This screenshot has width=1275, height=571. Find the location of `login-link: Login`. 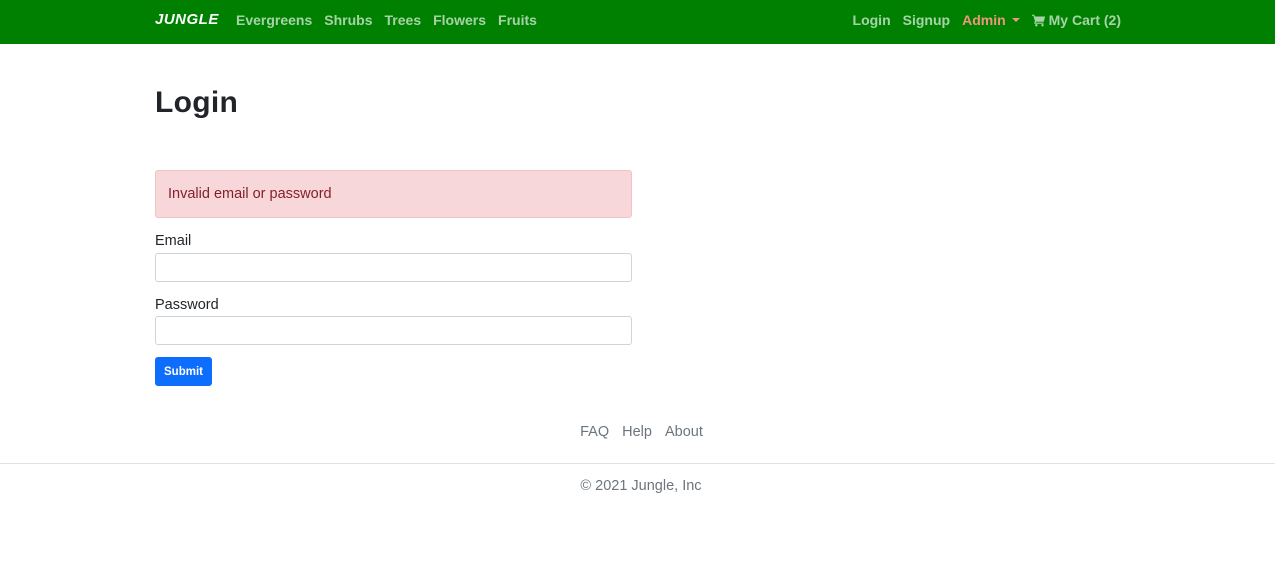

login-link: Login is located at coordinates (872, 20).